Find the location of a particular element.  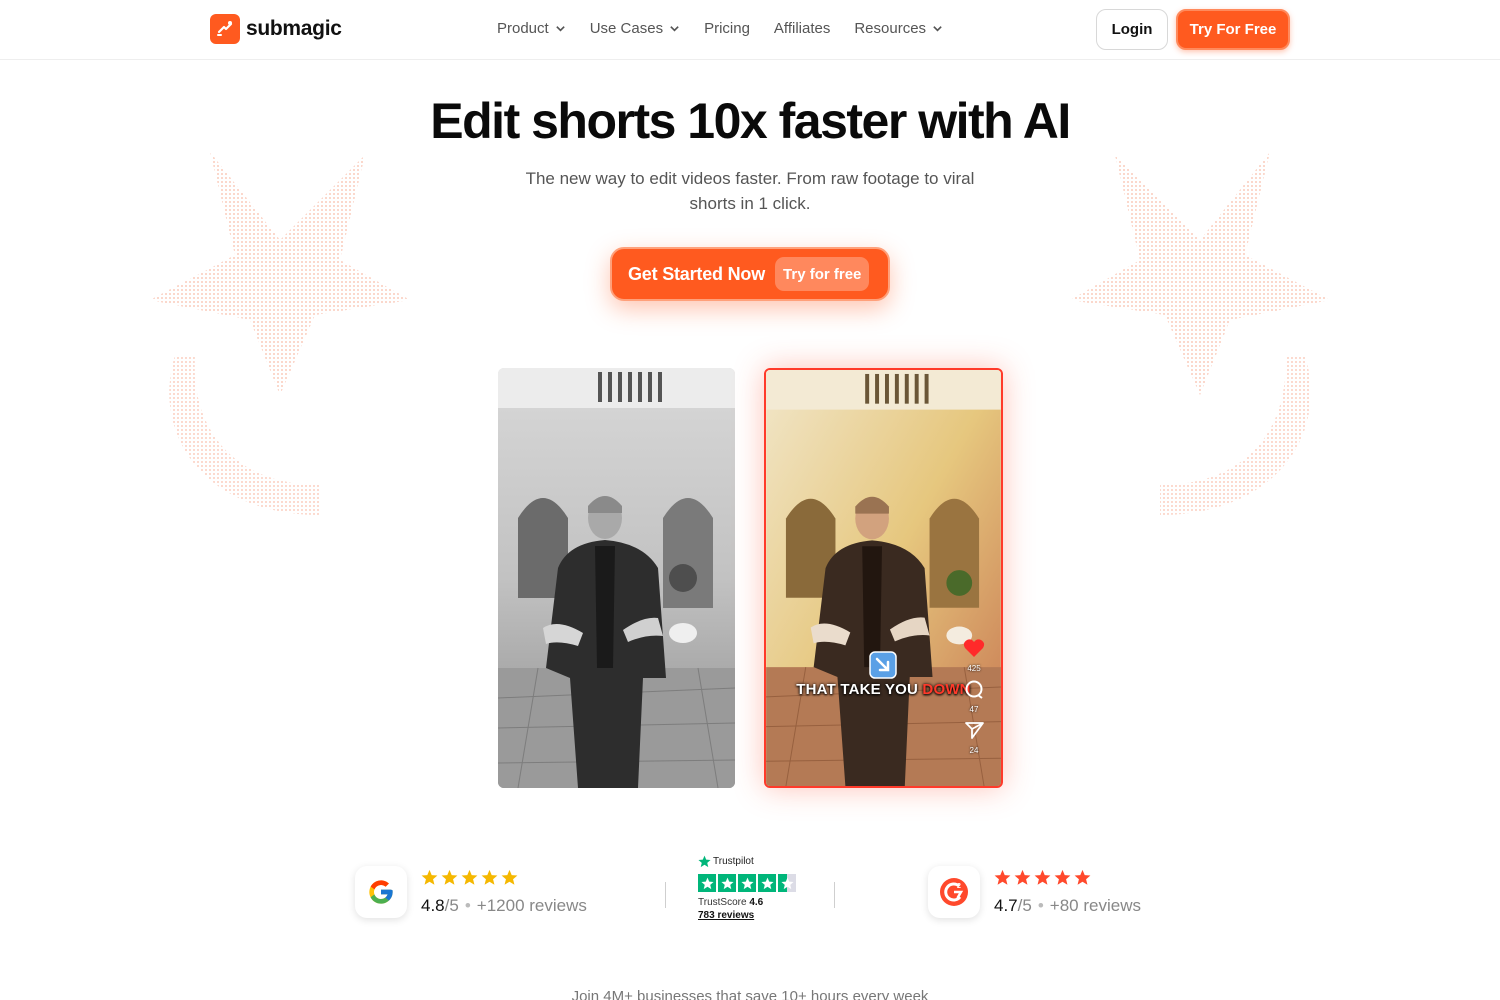

share-icon is located at coordinates (974, 730).